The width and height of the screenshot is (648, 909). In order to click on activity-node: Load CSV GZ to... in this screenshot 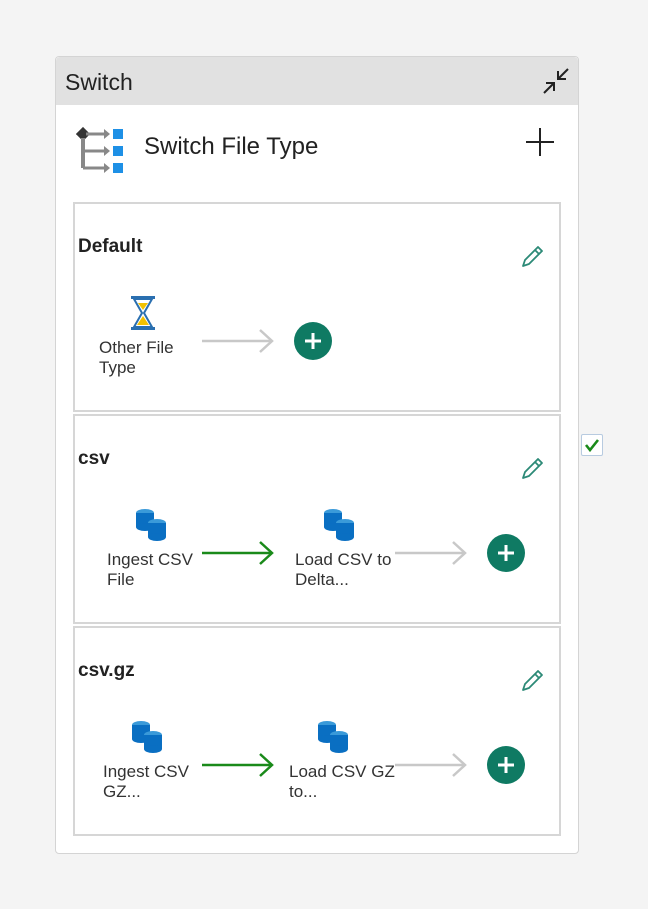, I will do `click(344, 760)`.